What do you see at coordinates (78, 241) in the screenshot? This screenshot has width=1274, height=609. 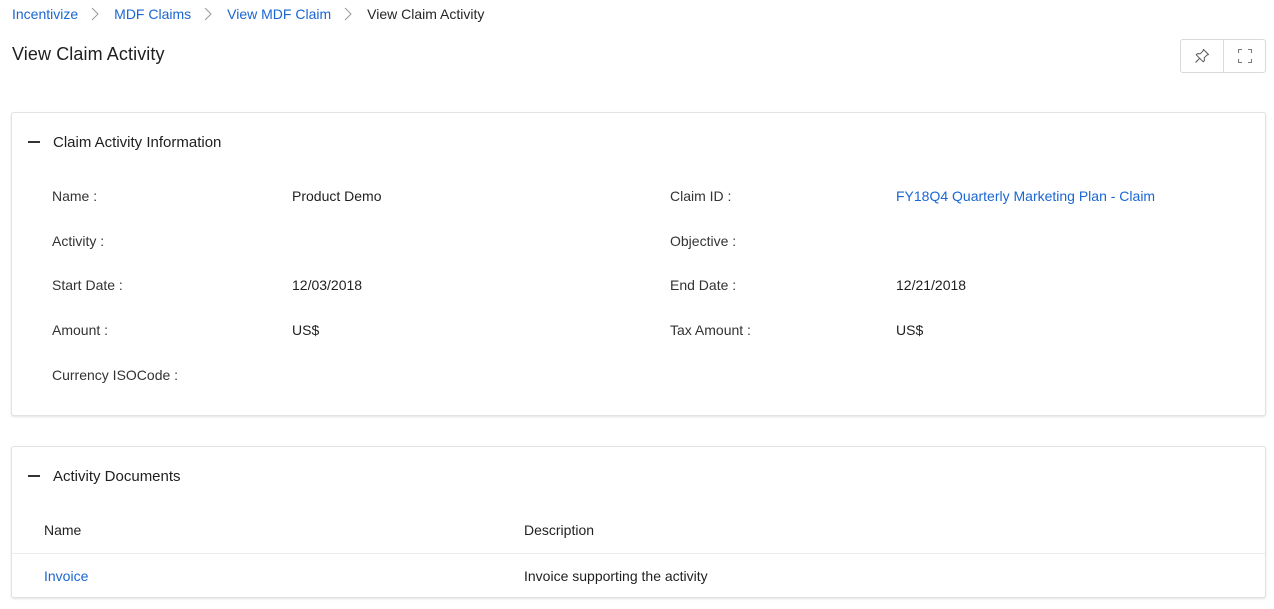 I see `activity-label: Activity :` at bounding box center [78, 241].